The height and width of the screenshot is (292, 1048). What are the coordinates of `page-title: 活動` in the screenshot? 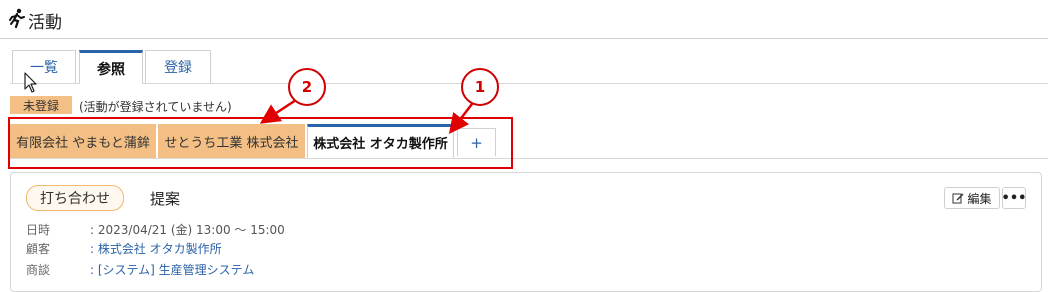 It's located at (45, 23).